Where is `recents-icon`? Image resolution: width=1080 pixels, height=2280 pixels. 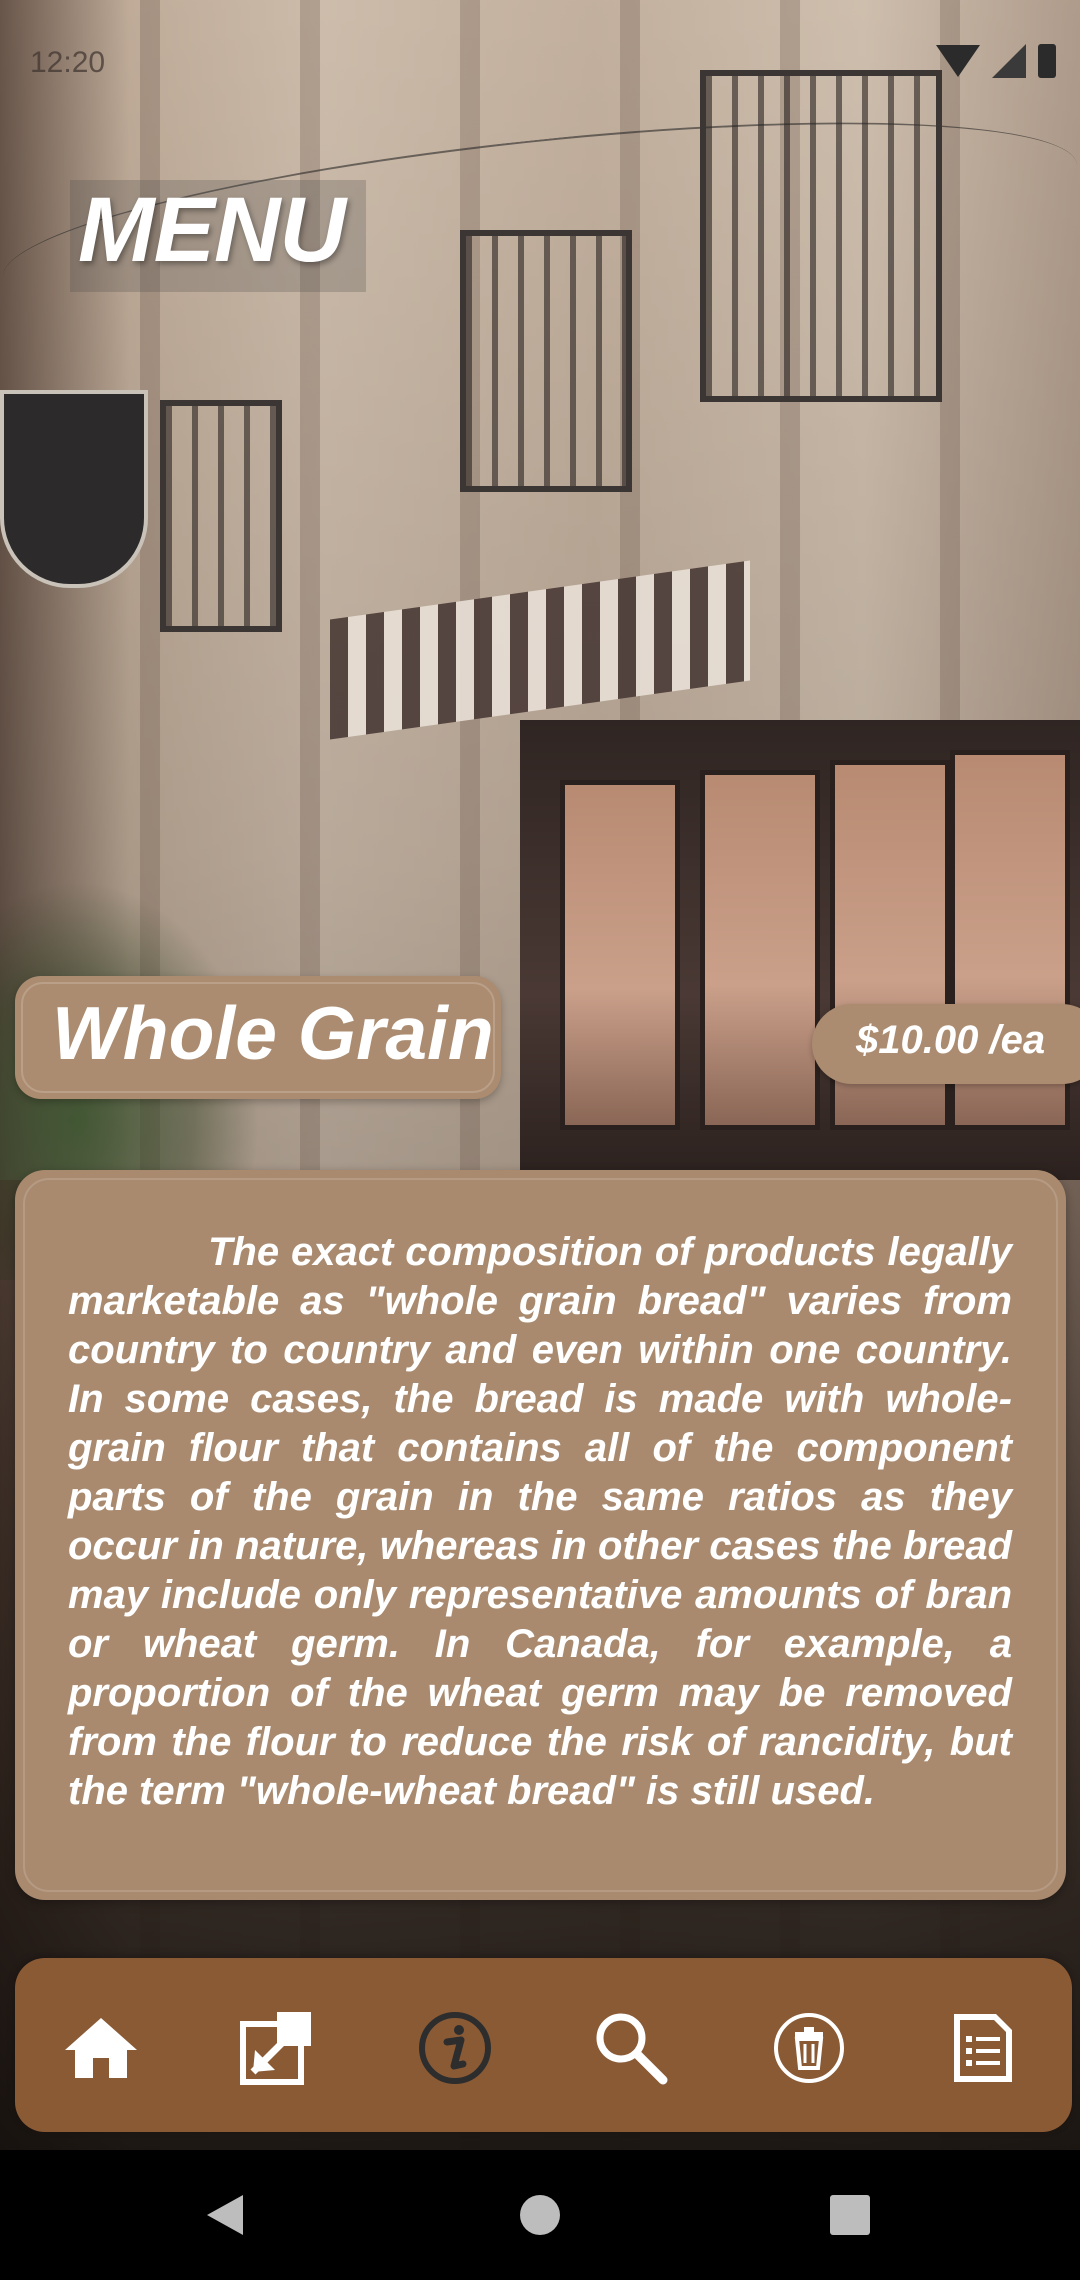
recents-icon is located at coordinates (850, 2215).